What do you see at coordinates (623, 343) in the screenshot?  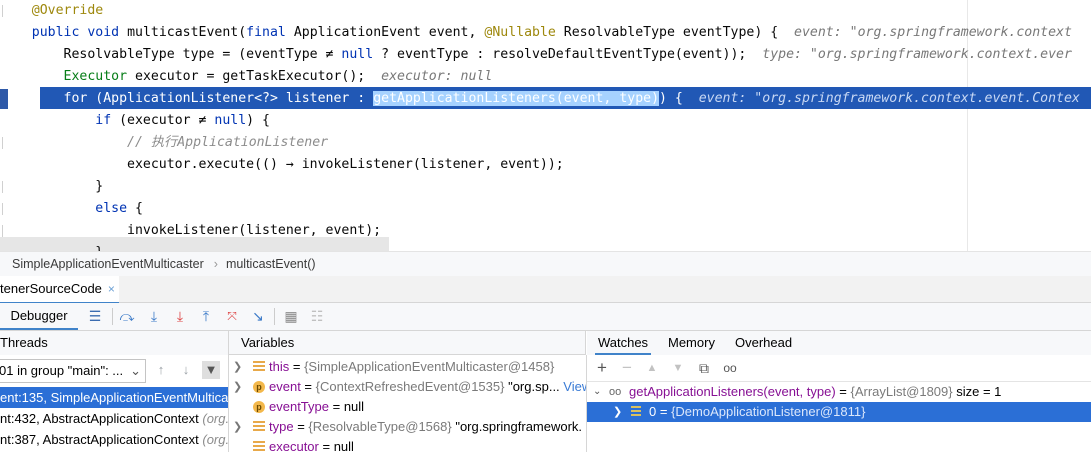 I see `tab-watches: Watches` at bounding box center [623, 343].